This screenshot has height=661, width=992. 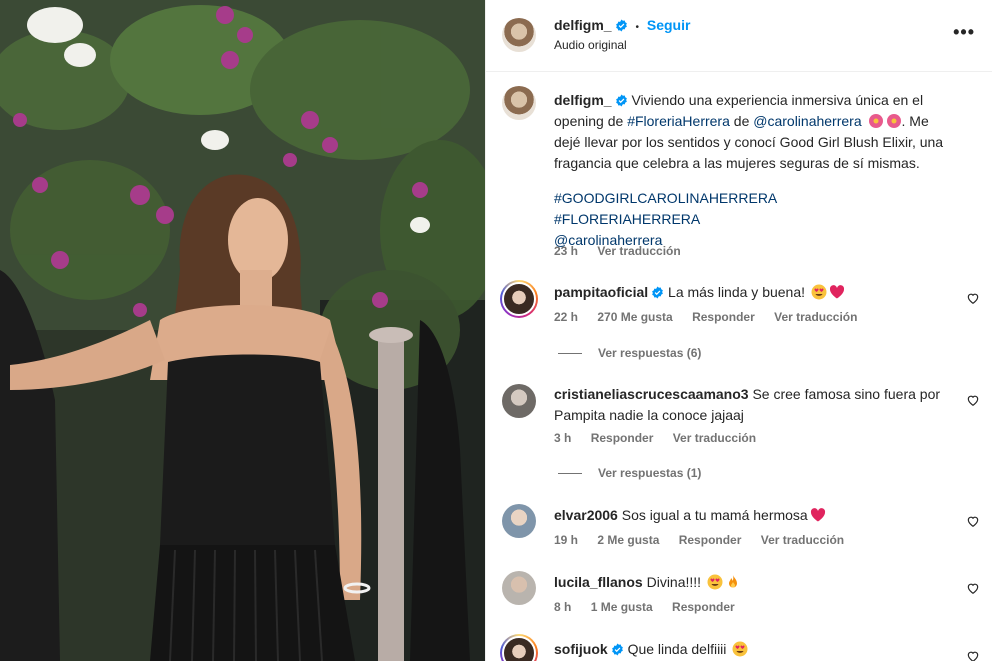 I want to click on header-username: delfigm_, so click(x=583, y=25).